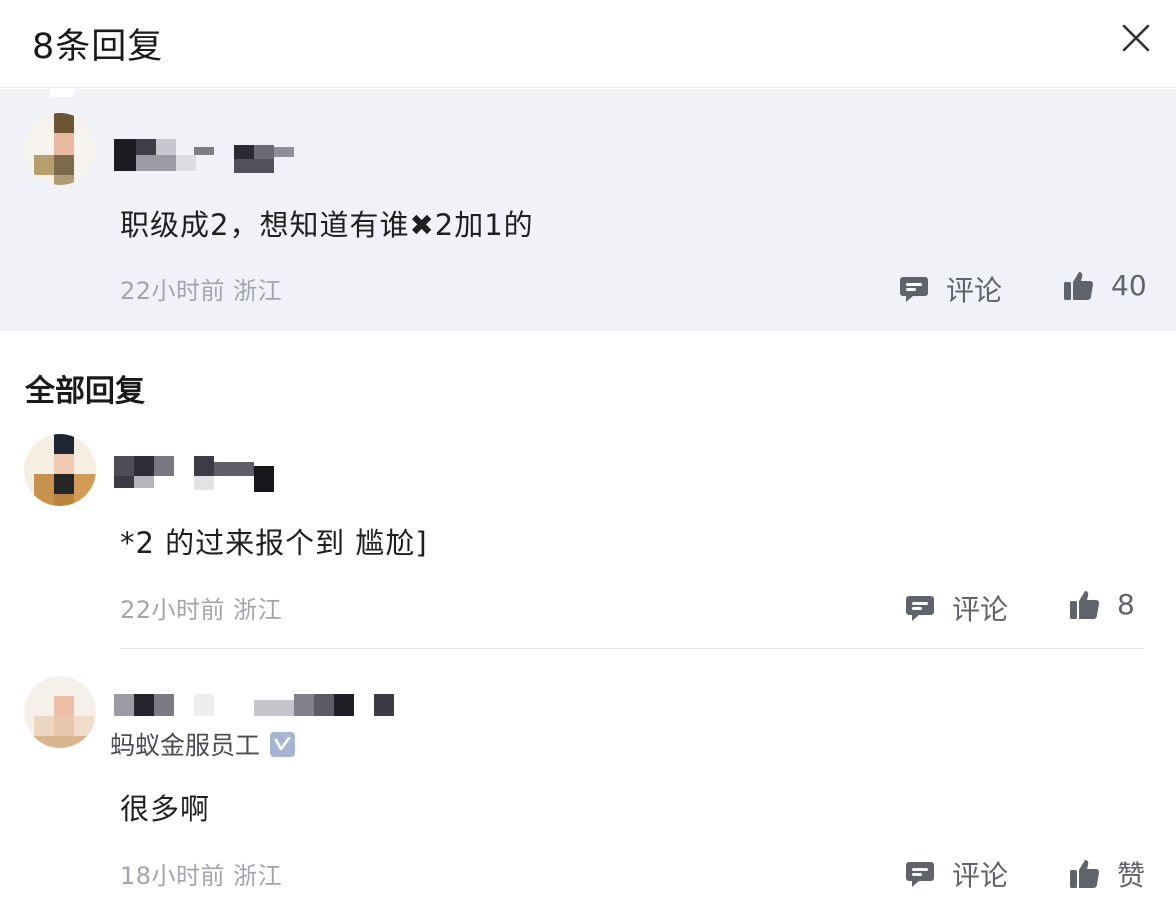 The height and width of the screenshot is (900, 1176). I want to click on verified-icon, so click(283, 744).